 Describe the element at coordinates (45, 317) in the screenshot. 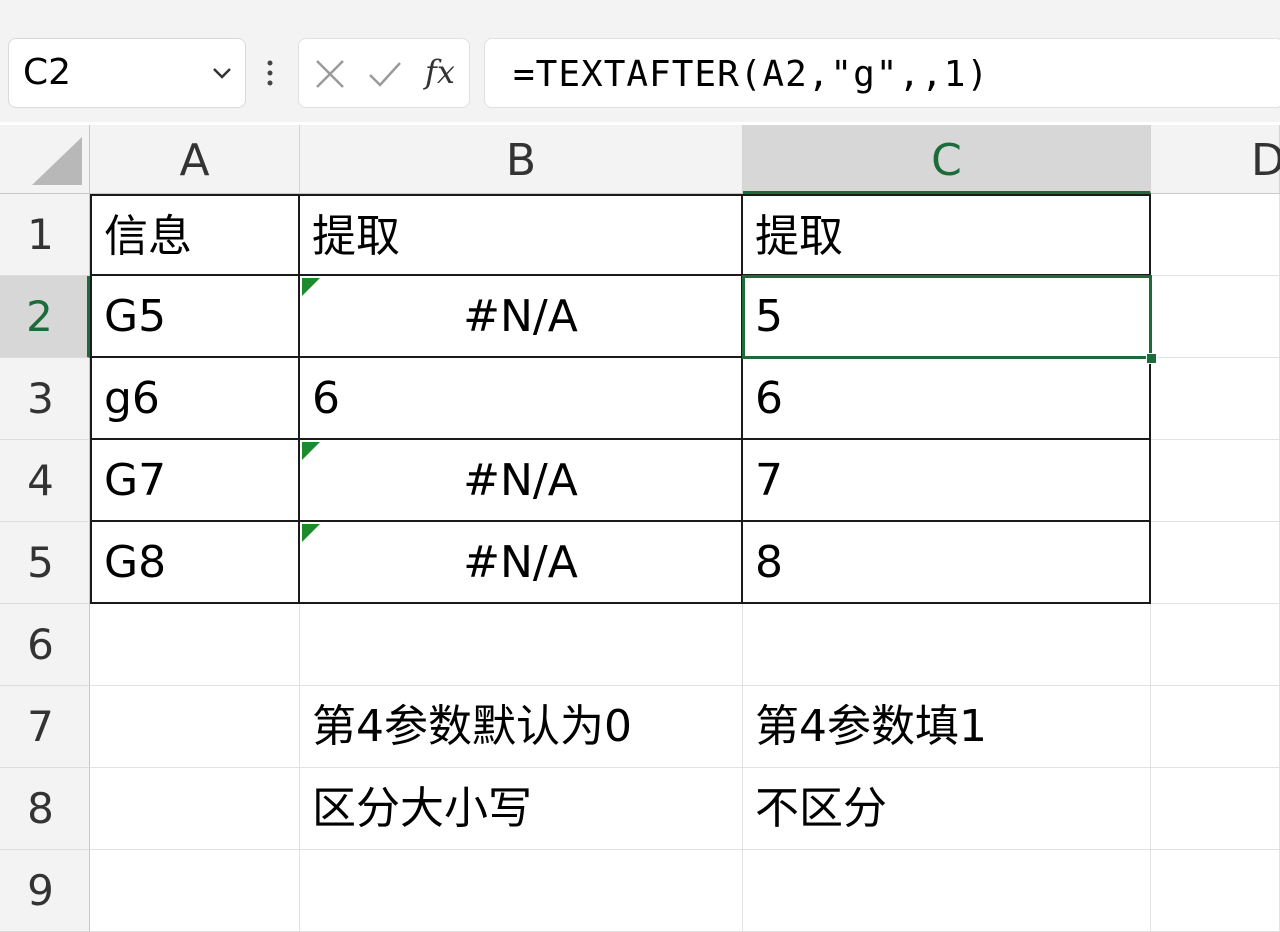

I see `row-header-2: 2` at that location.